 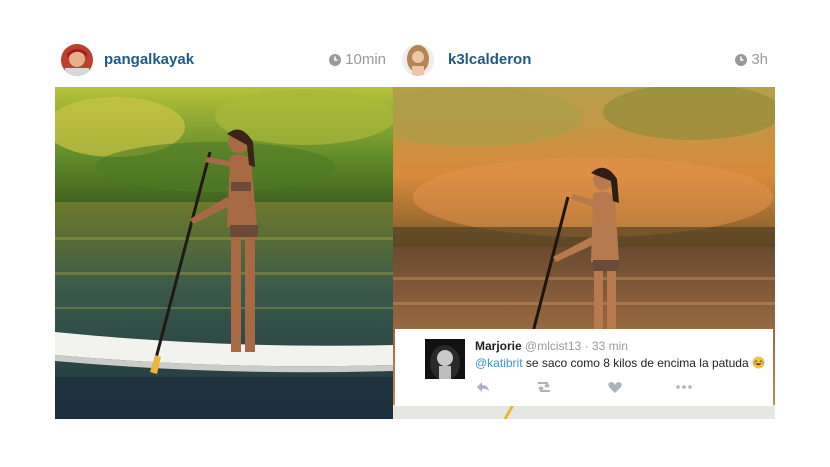 What do you see at coordinates (637, 363) in the screenshot?
I see `tweet-body: se saco como 8 kilos de encima la patuda` at bounding box center [637, 363].